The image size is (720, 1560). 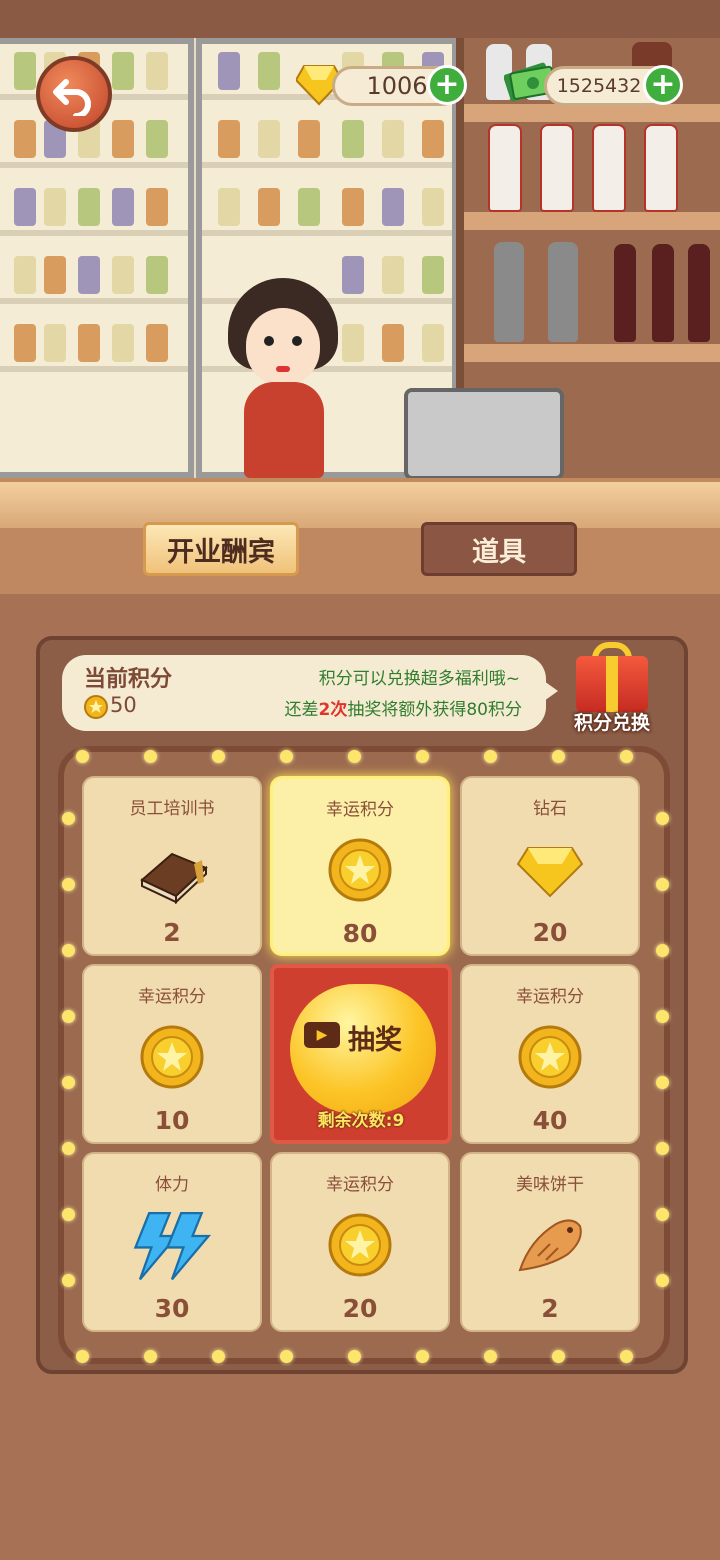 I want to click on prize-cell-stamina: 体力 30, so click(x=172, y=1242).